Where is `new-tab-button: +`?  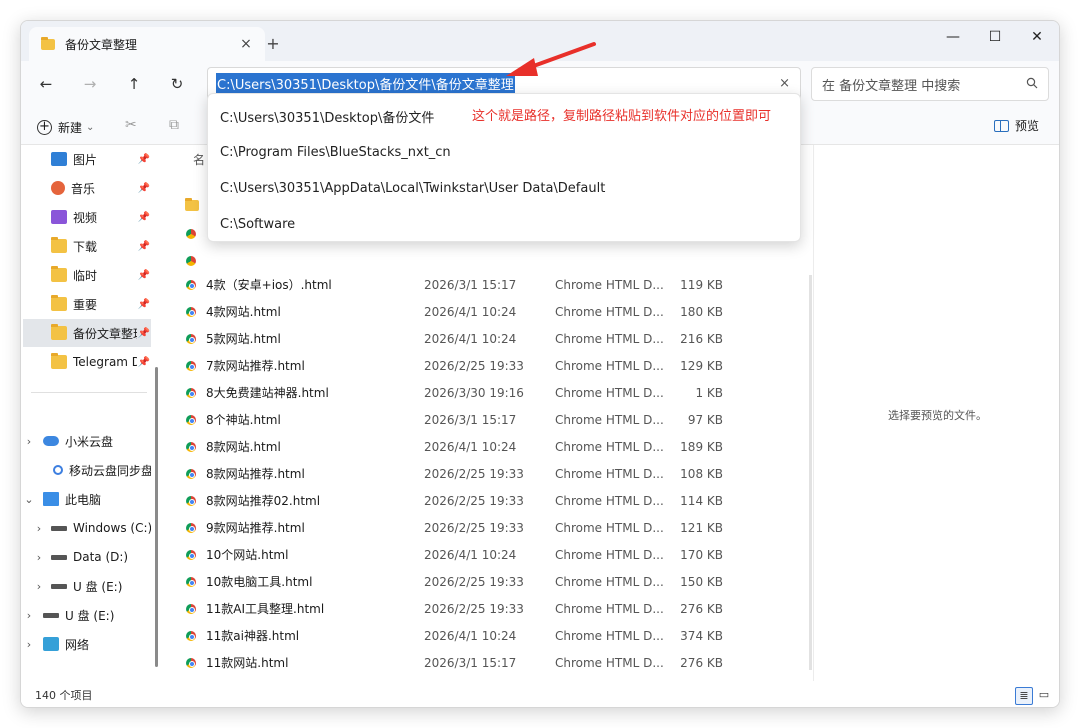
new-tab-button: + is located at coordinates (273, 44).